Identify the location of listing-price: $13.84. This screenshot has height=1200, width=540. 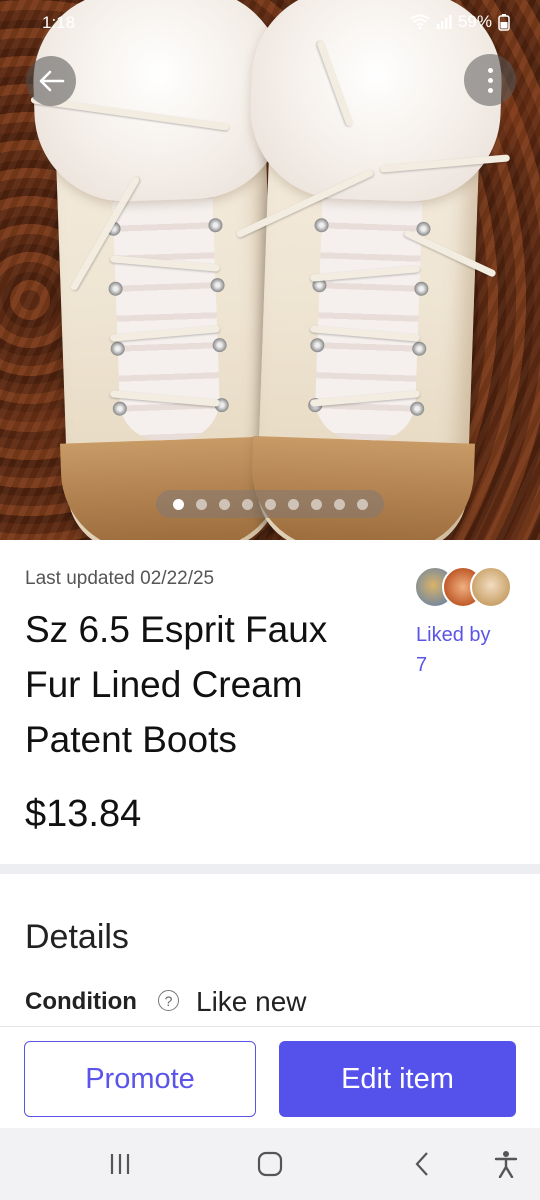
(83, 814).